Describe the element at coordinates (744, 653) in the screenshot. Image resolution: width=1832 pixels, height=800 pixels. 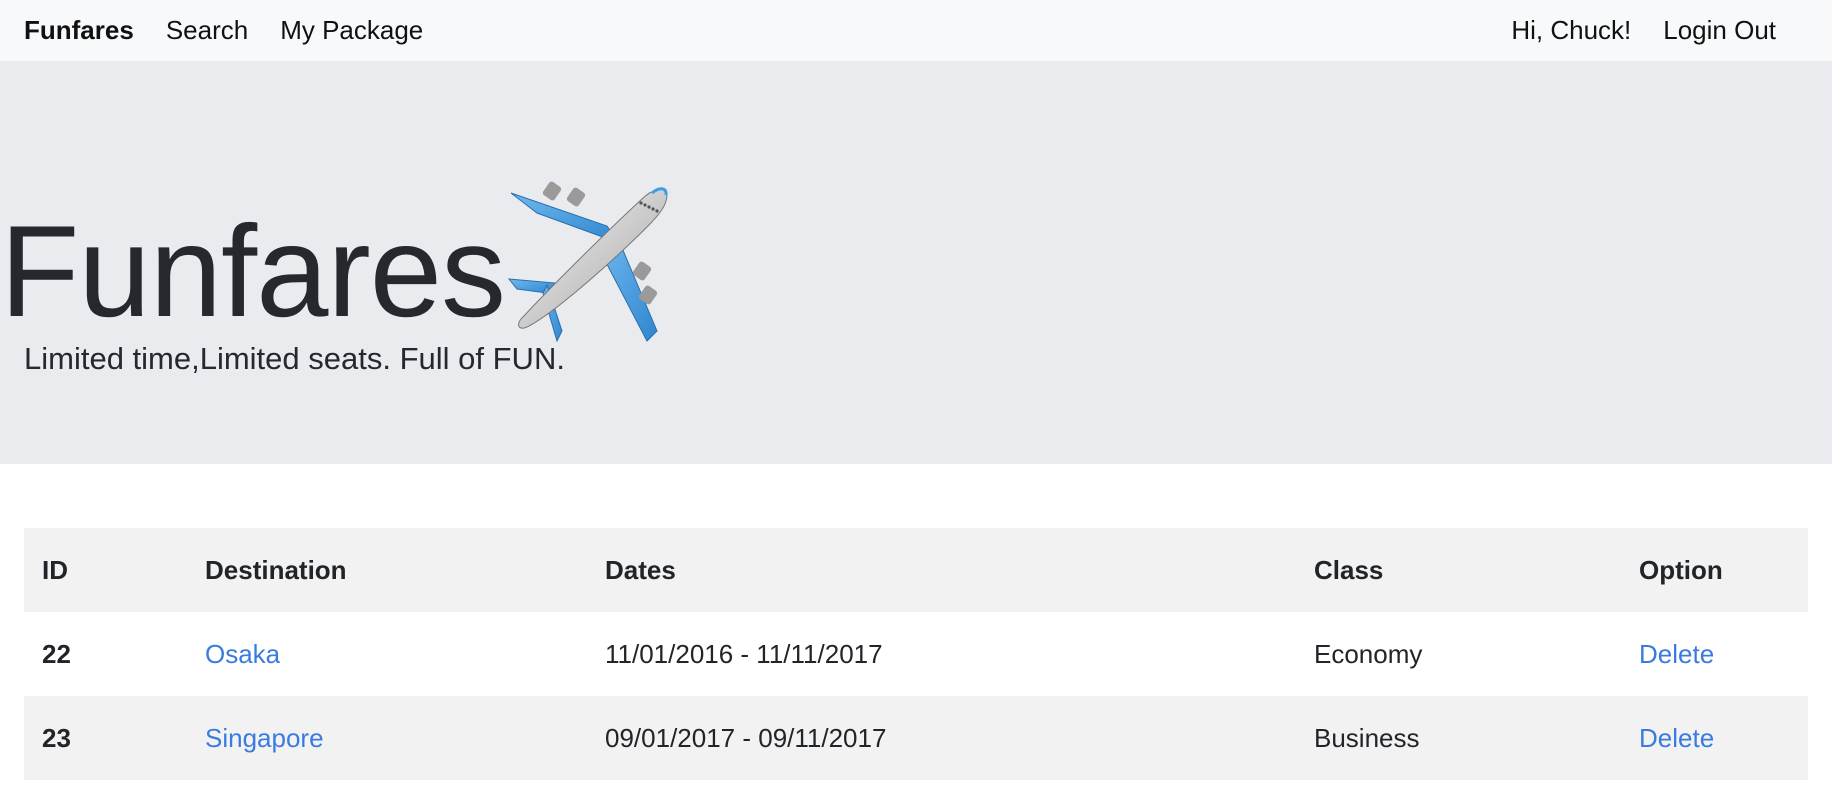
I see `row-dates: 11/01/2016 - 11/11/2017` at that location.